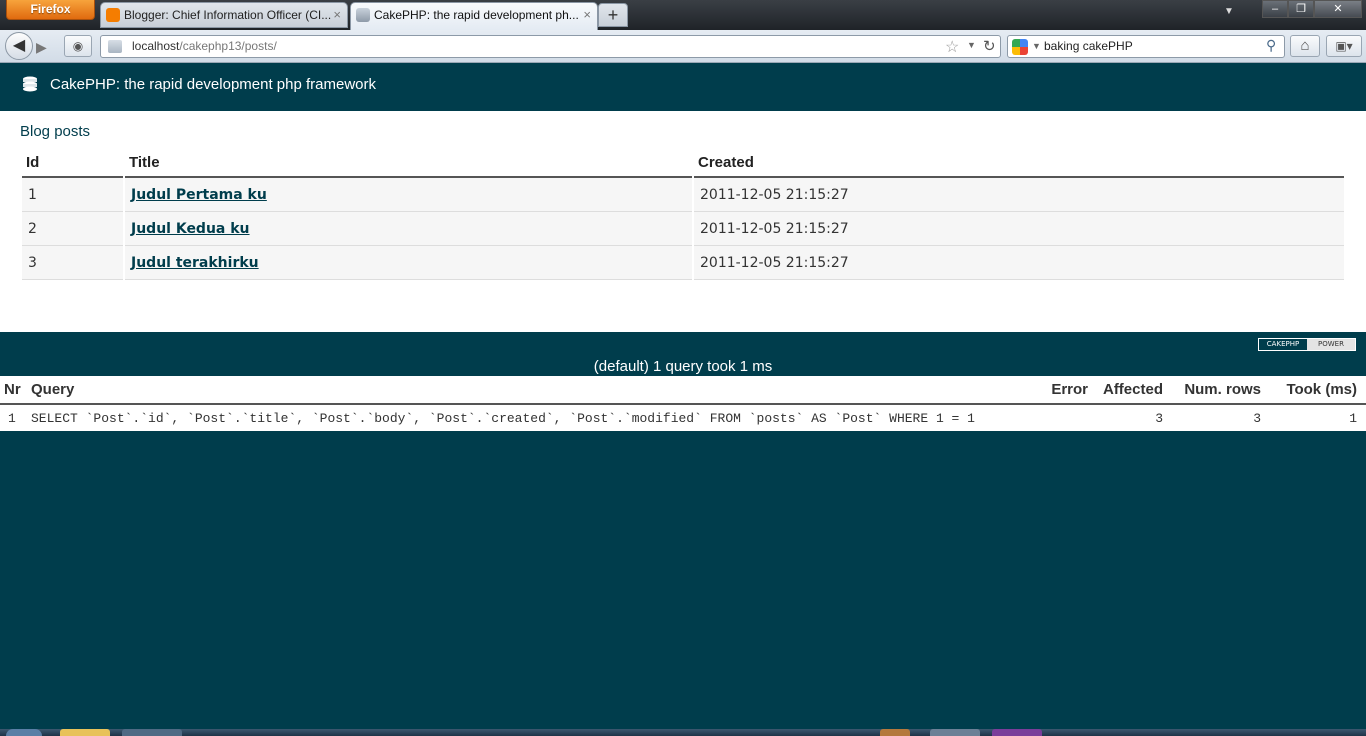 This screenshot has height=736, width=1366. What do you see at coordinates (1353, 418) in the screenshot?
I see `query-took: 1` at bounding box center [1353, 418].